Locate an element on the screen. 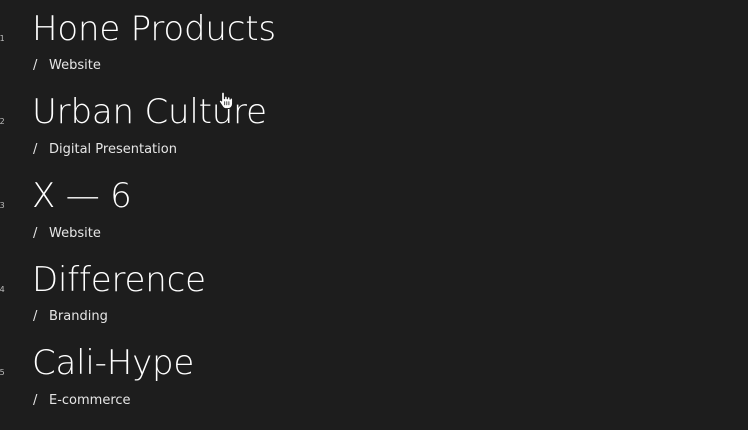 This screenshot has height=430, width=748. category-label: Digital Presentation is located at coordinates (113, 149).